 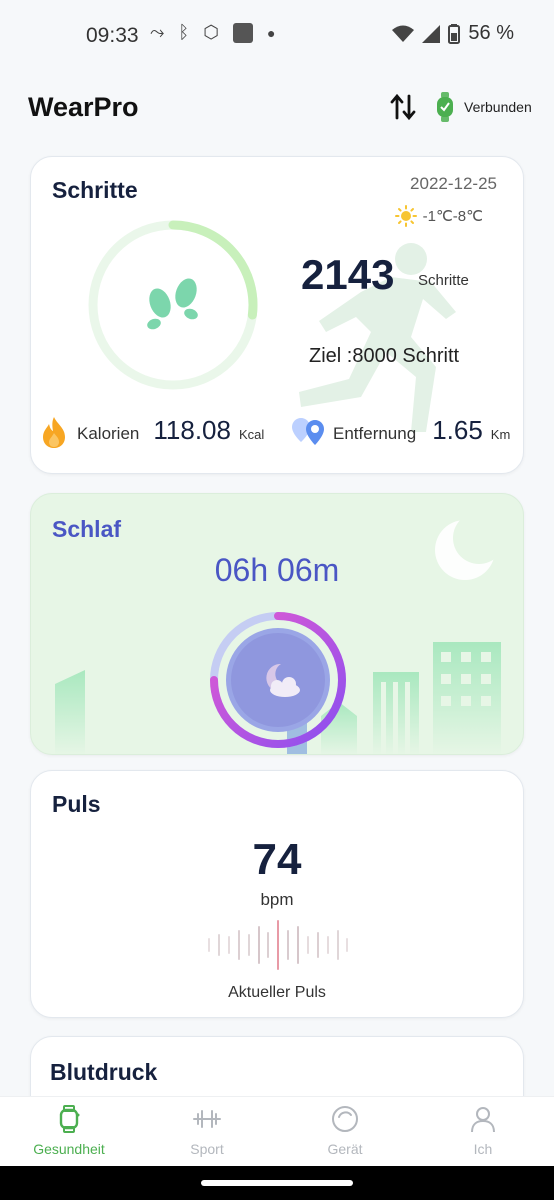 What do you see at coordinates (104, 1072) in the screenshot?
I see `blood-pressure-title: Blutdruck` at bounding box center [104, 1072].